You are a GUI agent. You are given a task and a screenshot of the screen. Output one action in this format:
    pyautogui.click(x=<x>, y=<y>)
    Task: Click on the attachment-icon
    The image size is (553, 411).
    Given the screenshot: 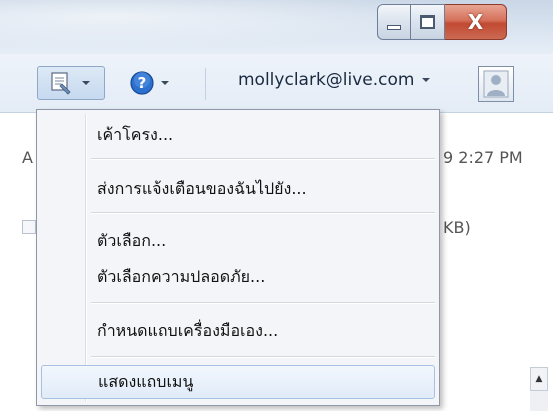 What is the action you would take?
    pyautogui.click(x=29, y=227)
    